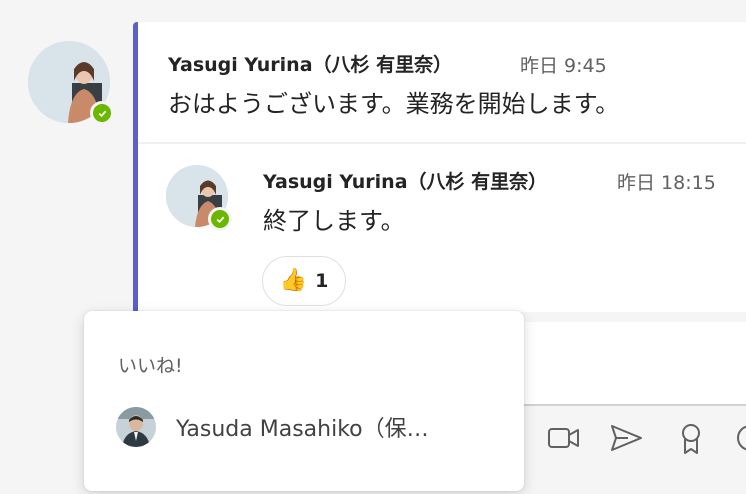 The image size is (746, 494). What do you see at coordinates (136, 427) in the screenshot?
I see `avatar` at bounding box center [136, 427].